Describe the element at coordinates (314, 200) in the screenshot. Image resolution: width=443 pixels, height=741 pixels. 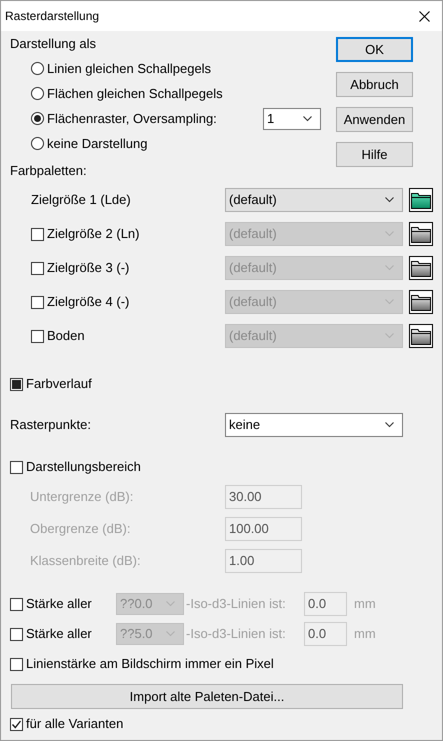
I see `dropdown: (default)` at that location.